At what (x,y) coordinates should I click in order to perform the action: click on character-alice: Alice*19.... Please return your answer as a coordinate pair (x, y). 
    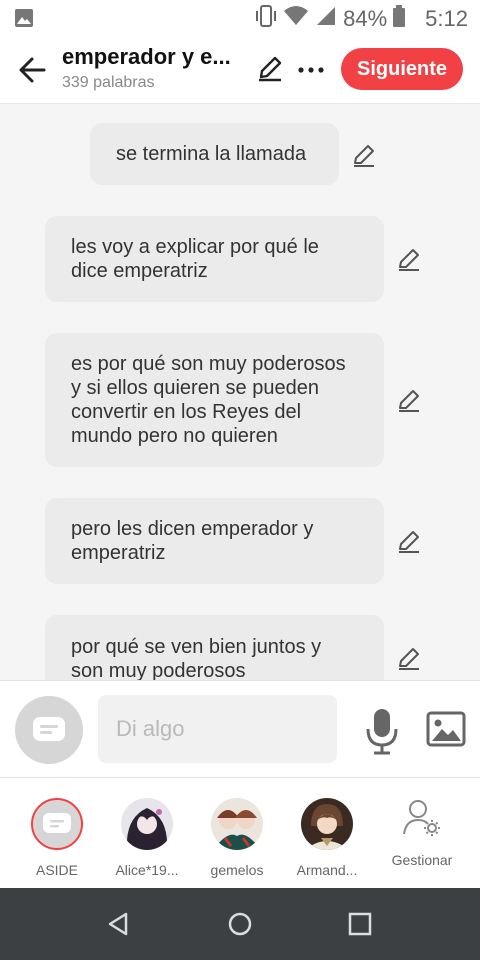
    Looking at the image, I should click on (147, 838).